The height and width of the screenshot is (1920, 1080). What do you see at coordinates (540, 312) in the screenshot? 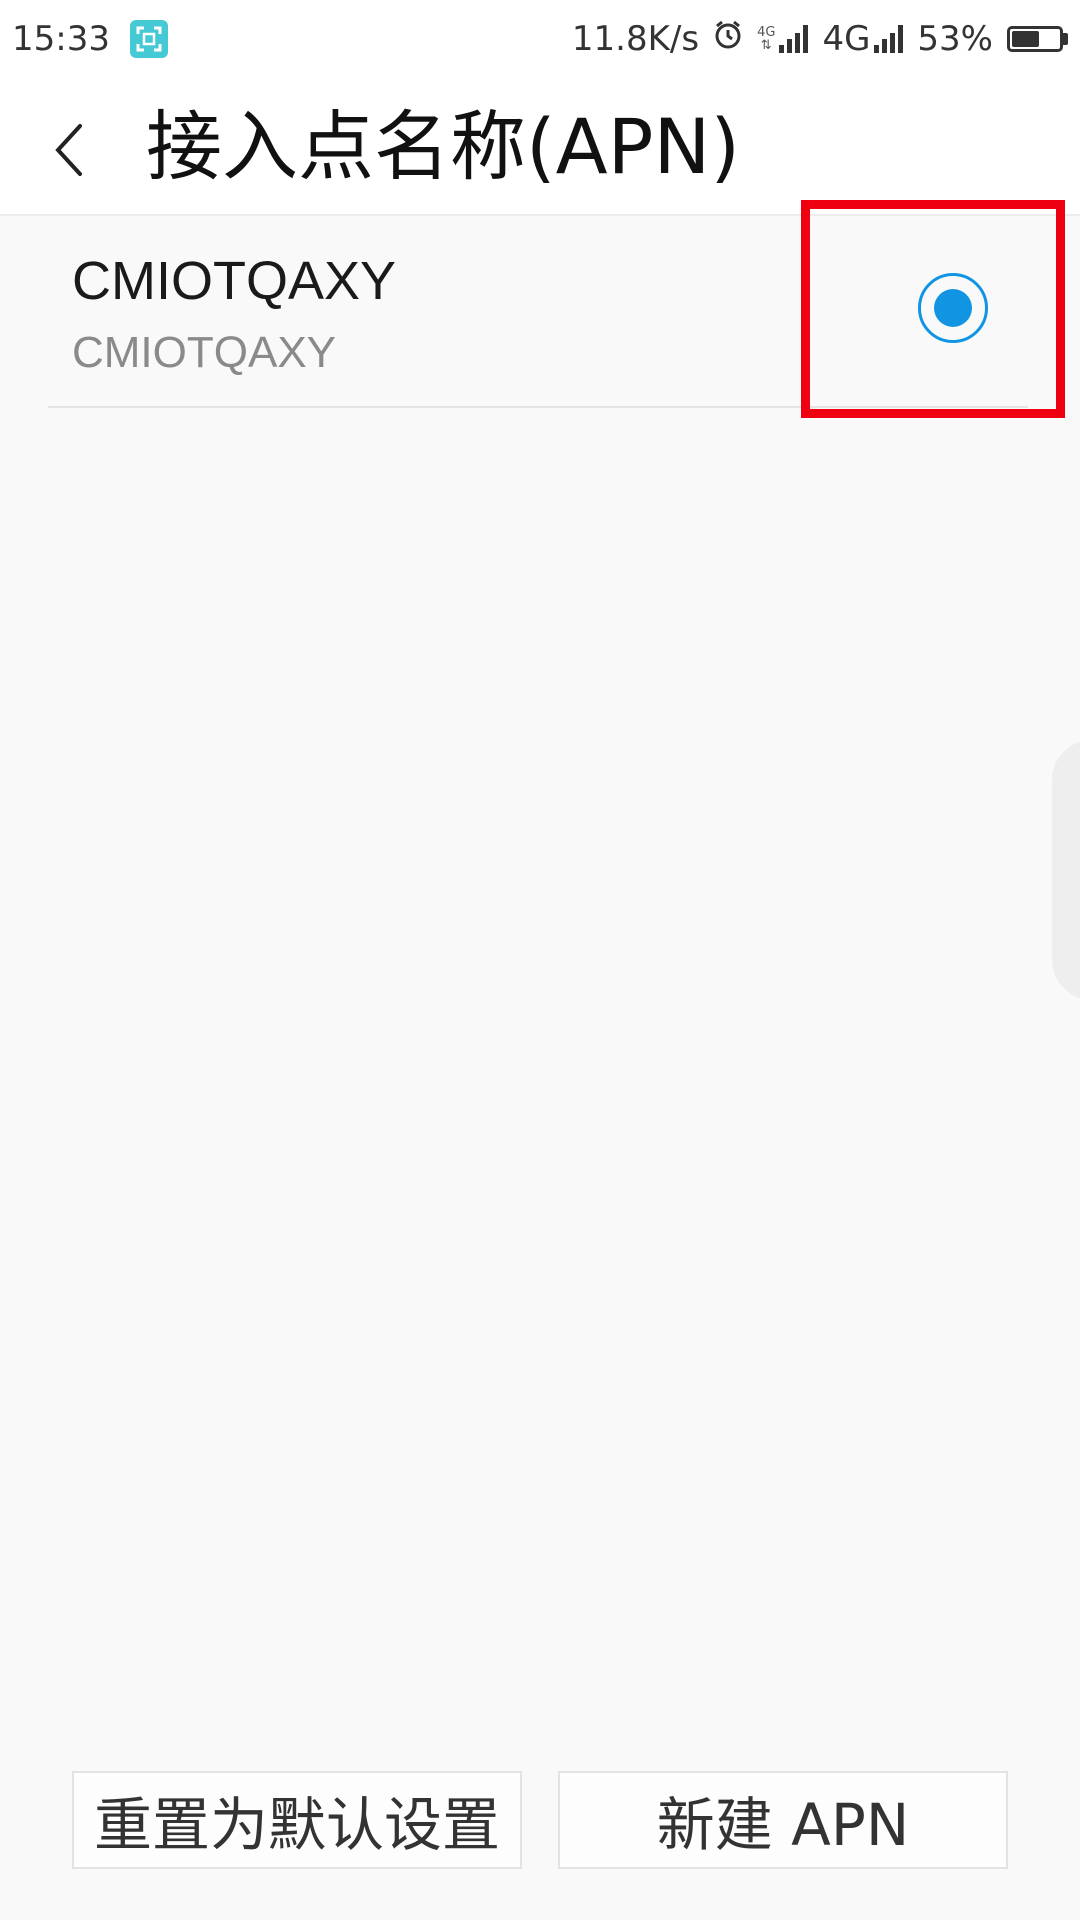
I see `apn-list-item: CMIOTQAXY CMIOTQAXY` at bounding box center [540, 312].